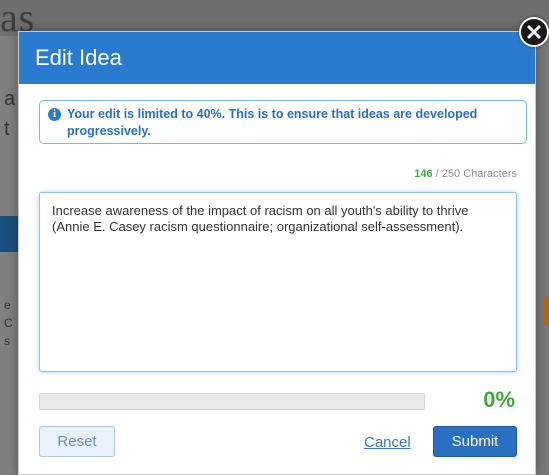 The height and width of the screenshot is (475, 549). Describe the element at coordinates (7, 305) in the screenshot. I see `background-glyph: e` at that location.